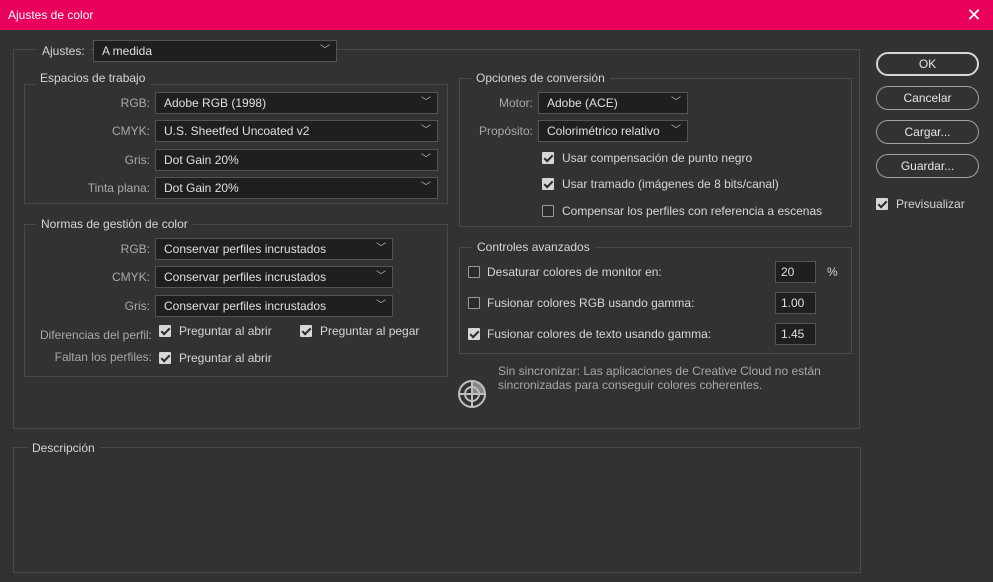  What do you see at coordinates (103, 357) in the screenshot?
I see `missing-profiles-label: Faltan los perfiles:` at bounding box center [103, 357].